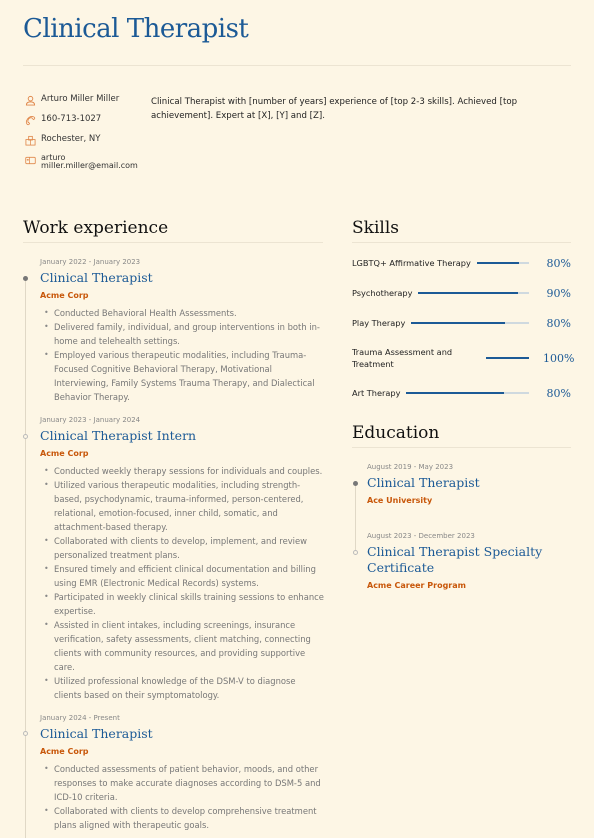  Describe the element at coordinates (173, 242) in the screenshot. I see `work-divider` at that location.